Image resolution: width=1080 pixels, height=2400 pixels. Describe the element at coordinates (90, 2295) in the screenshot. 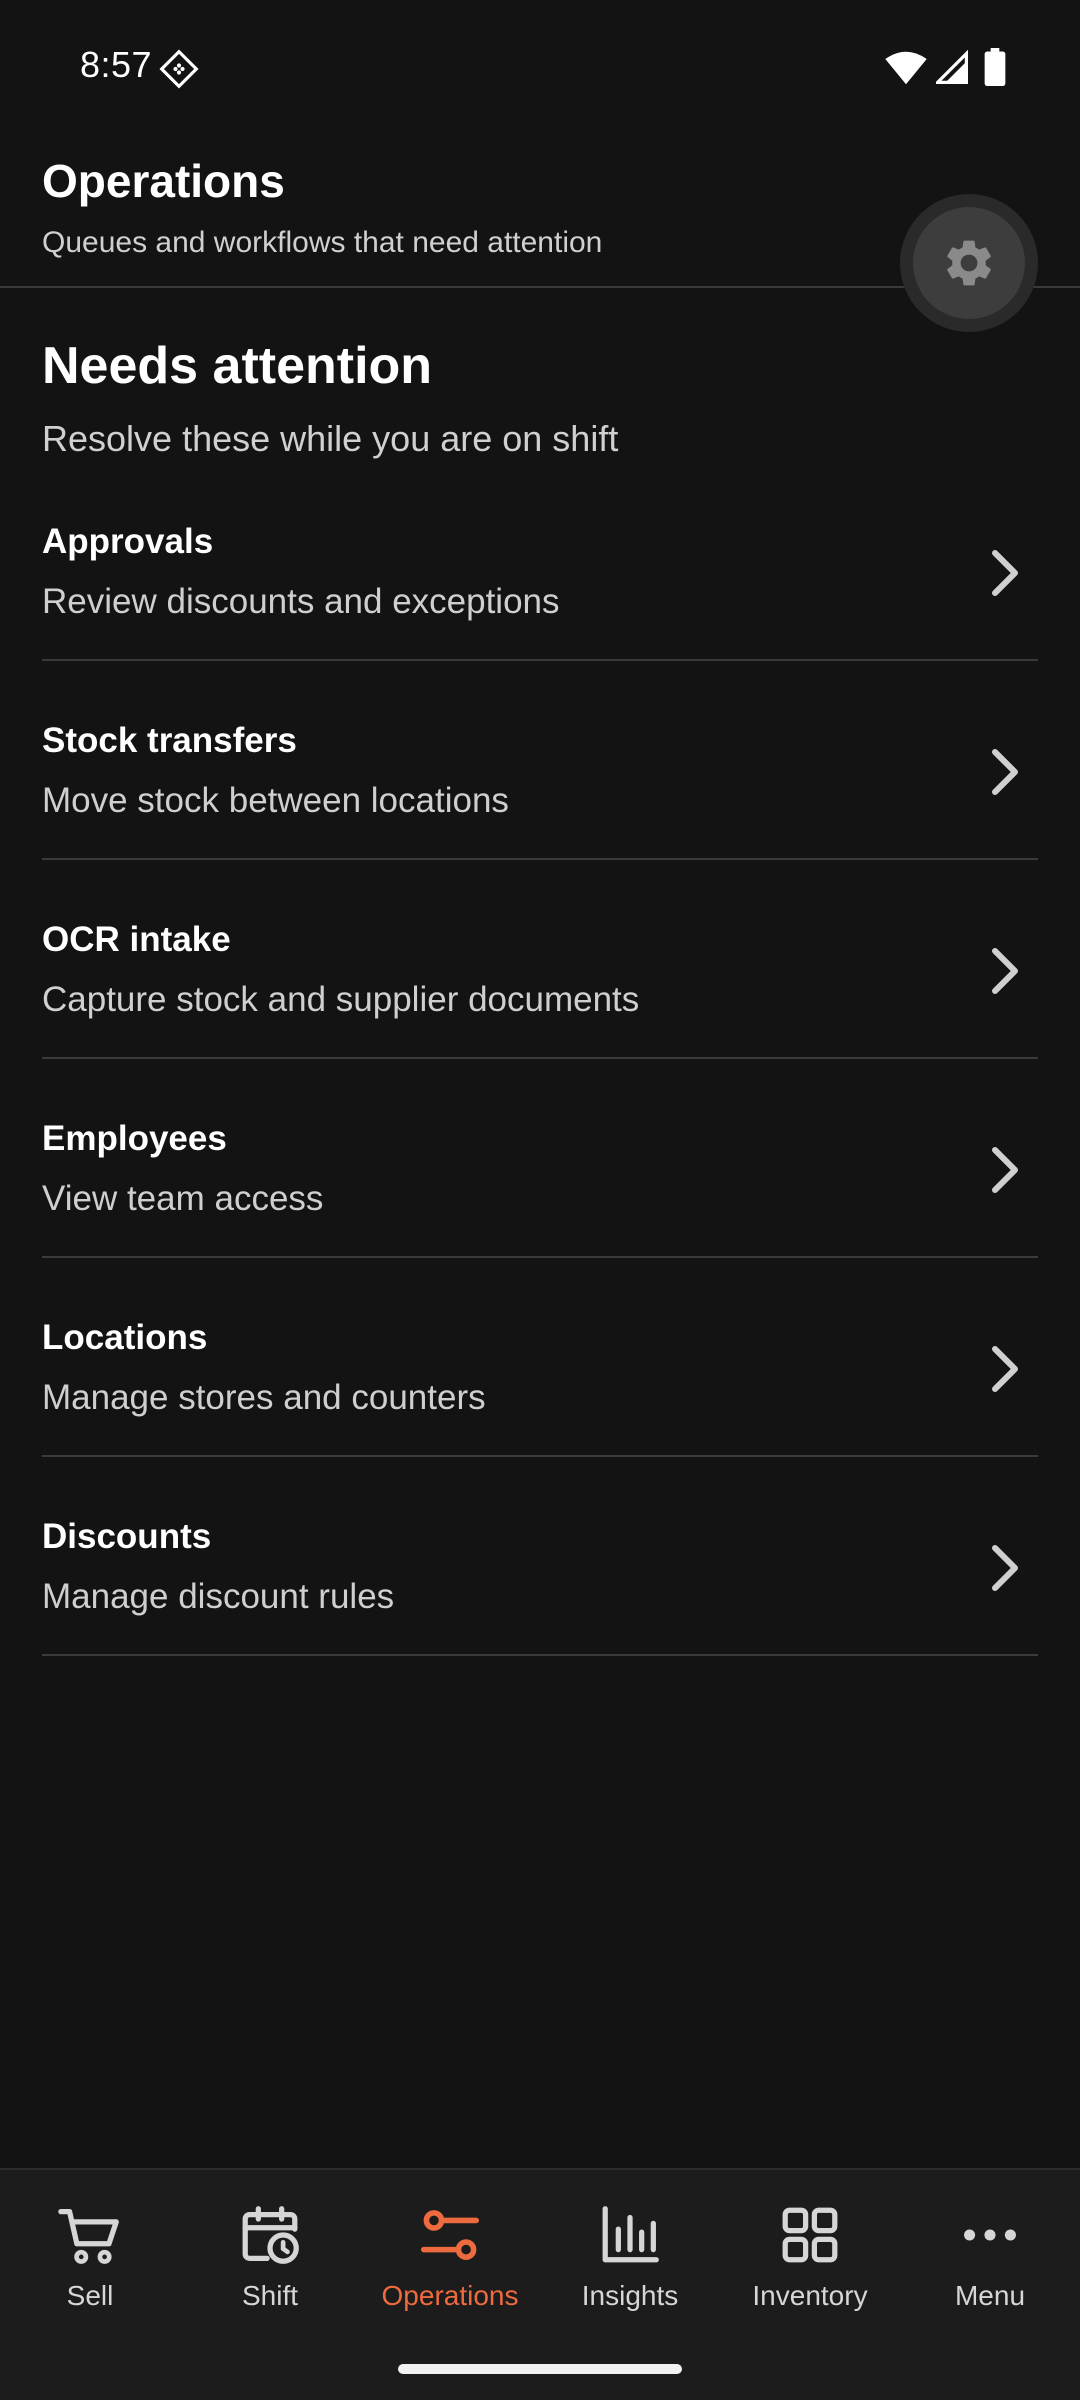

I see `nav-label-sell: Sell` at that location.